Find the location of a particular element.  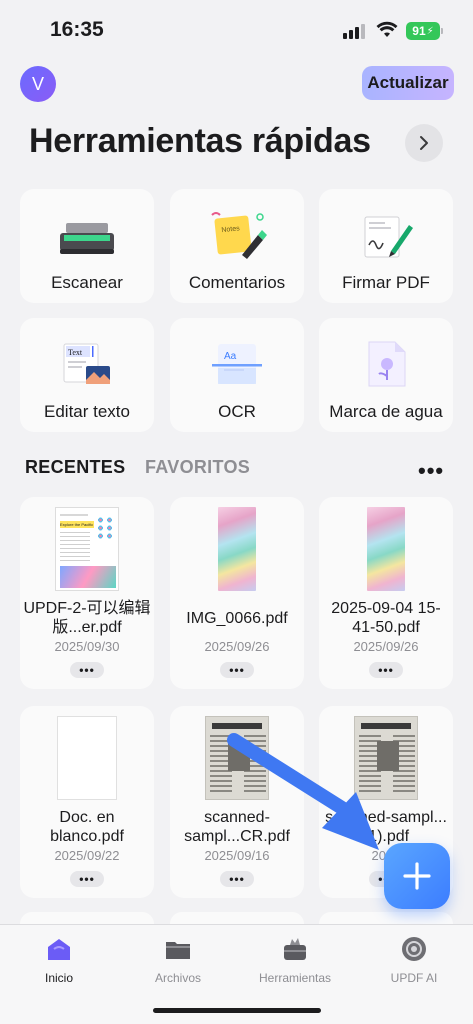

battery-nub is located at coordinates (442, 31).